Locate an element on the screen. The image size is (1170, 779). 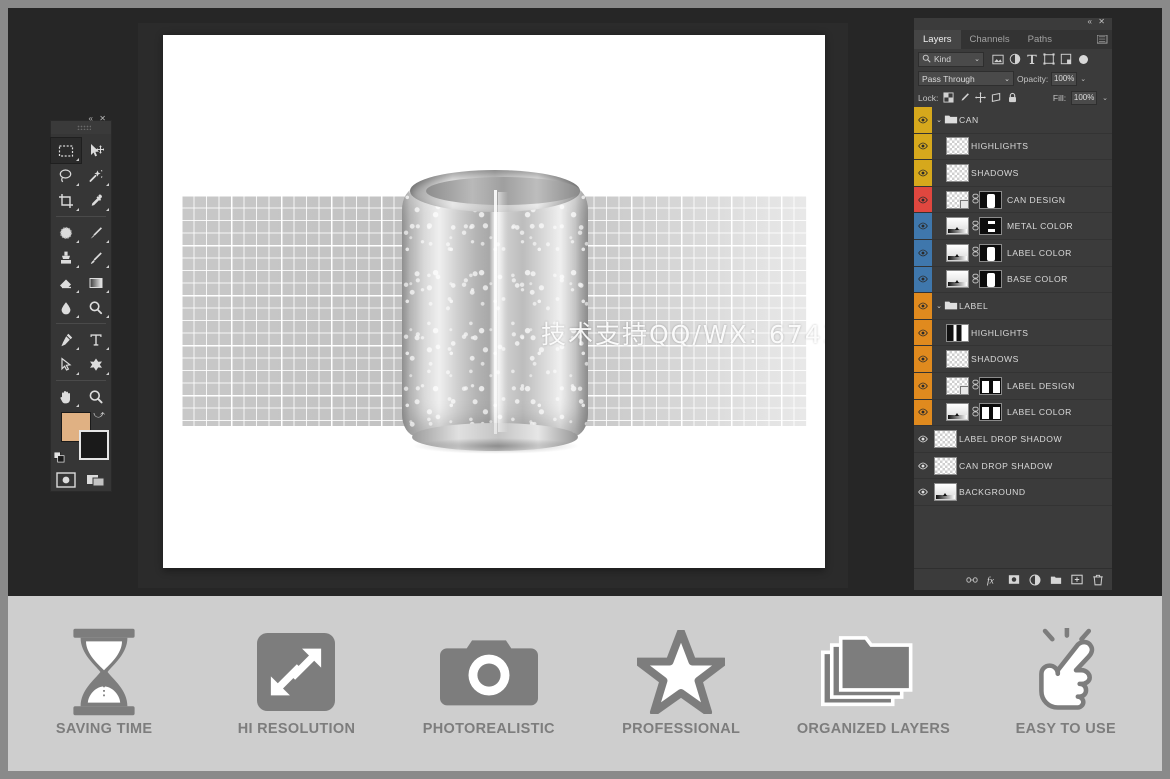
path-selection-tool is located at coordinates (66, 364).